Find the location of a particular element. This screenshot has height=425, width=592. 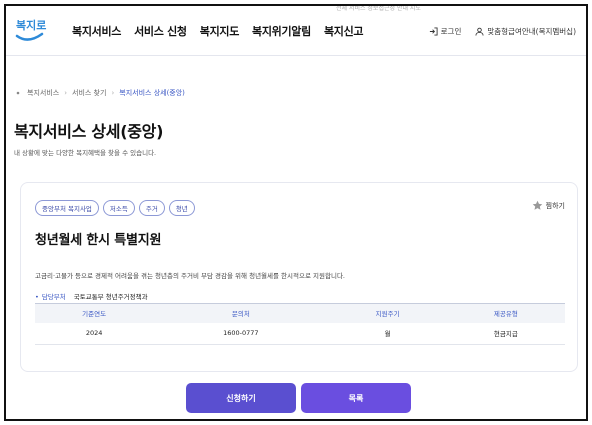

service-info-table: 기준연도 문의처 지원주기 제공유형 2024 1600-0777 월 현금지급 is located at coordinates (300, 324).